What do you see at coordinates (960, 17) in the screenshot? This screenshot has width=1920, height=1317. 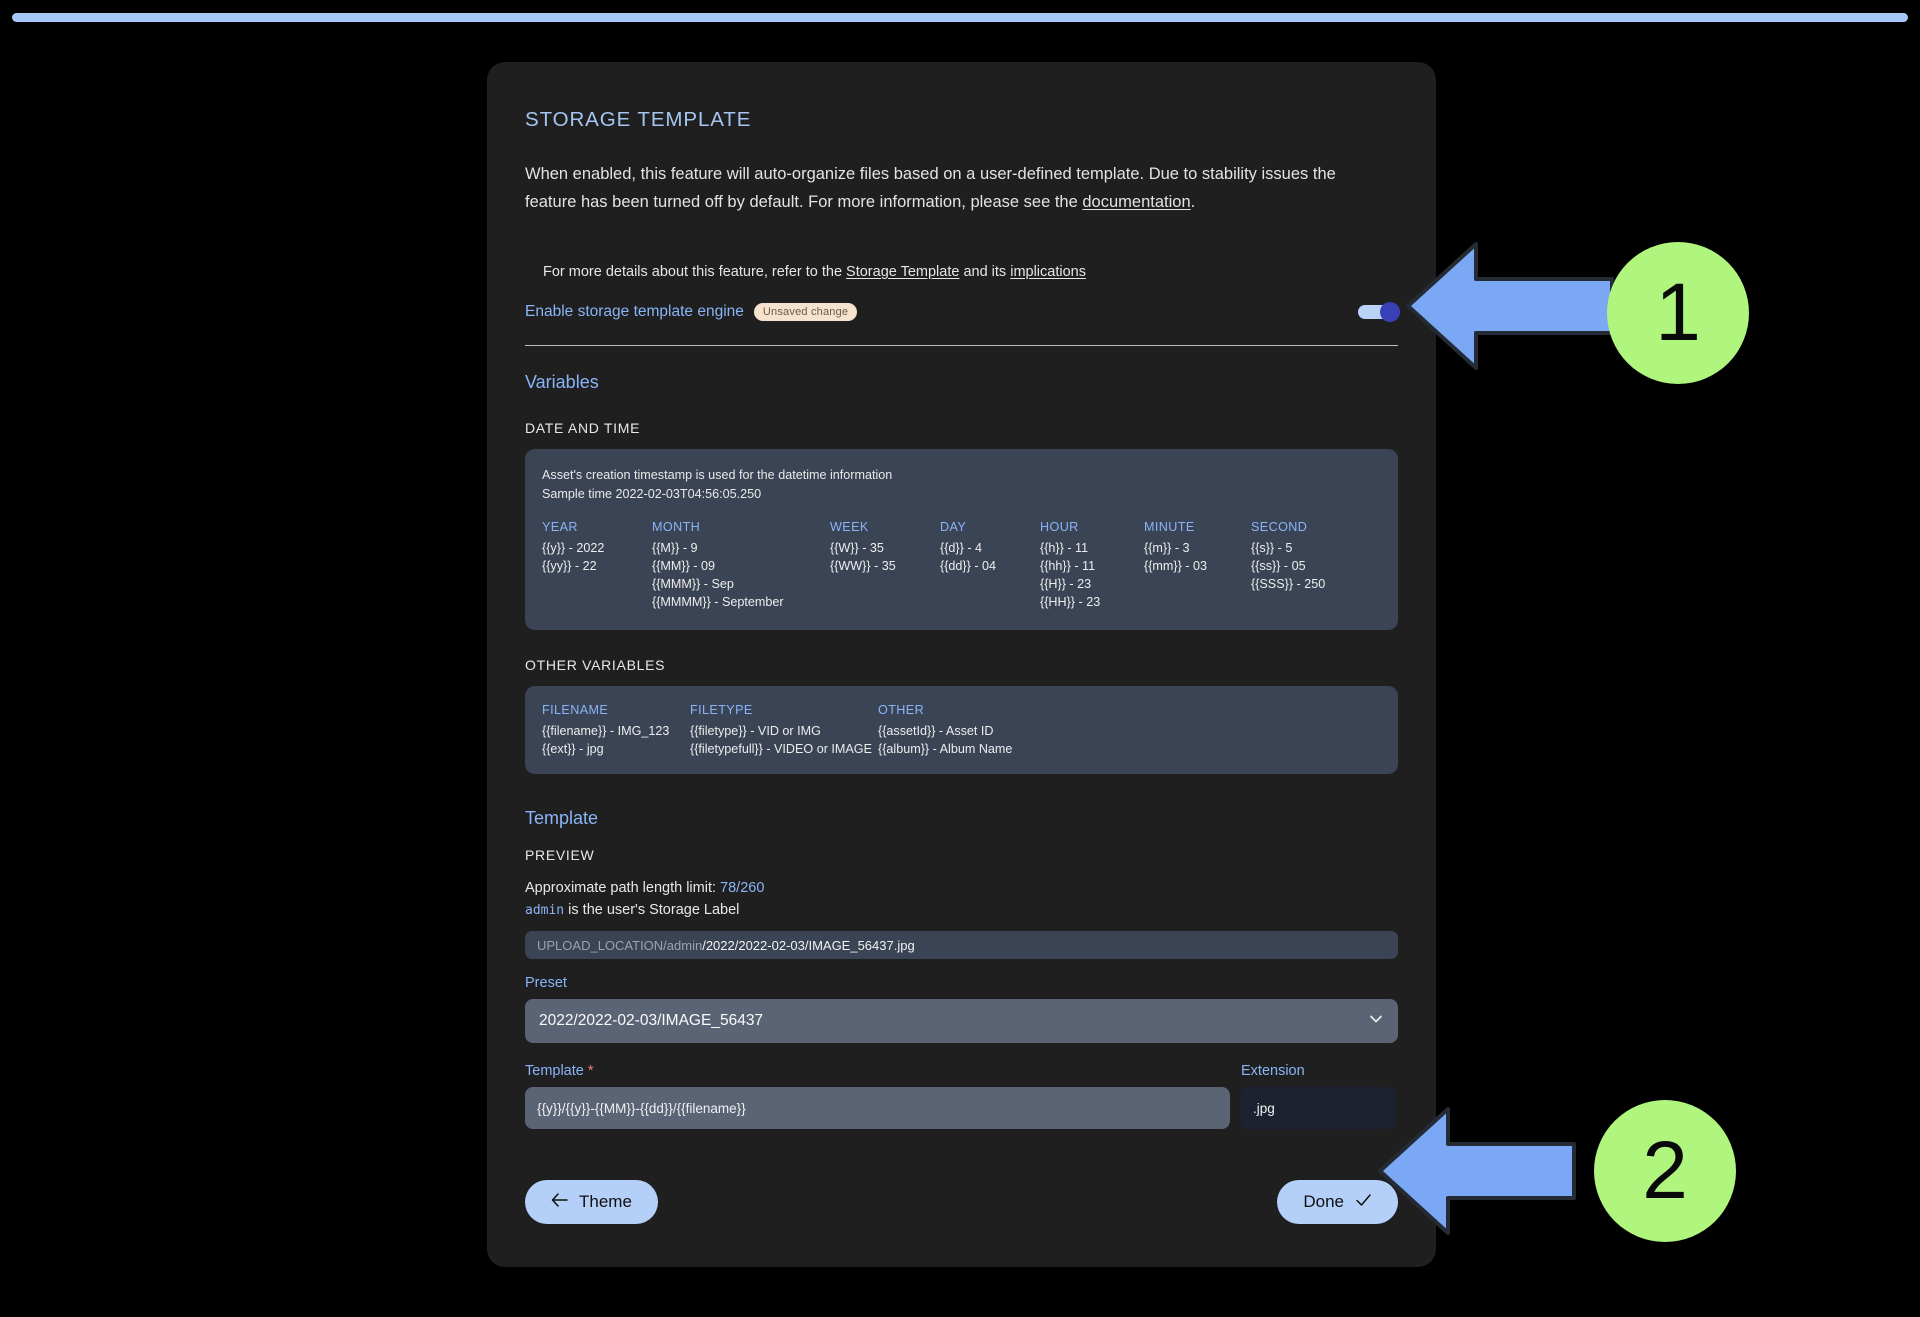 I see `top-accent-bar` at bounding box center [960, 17].